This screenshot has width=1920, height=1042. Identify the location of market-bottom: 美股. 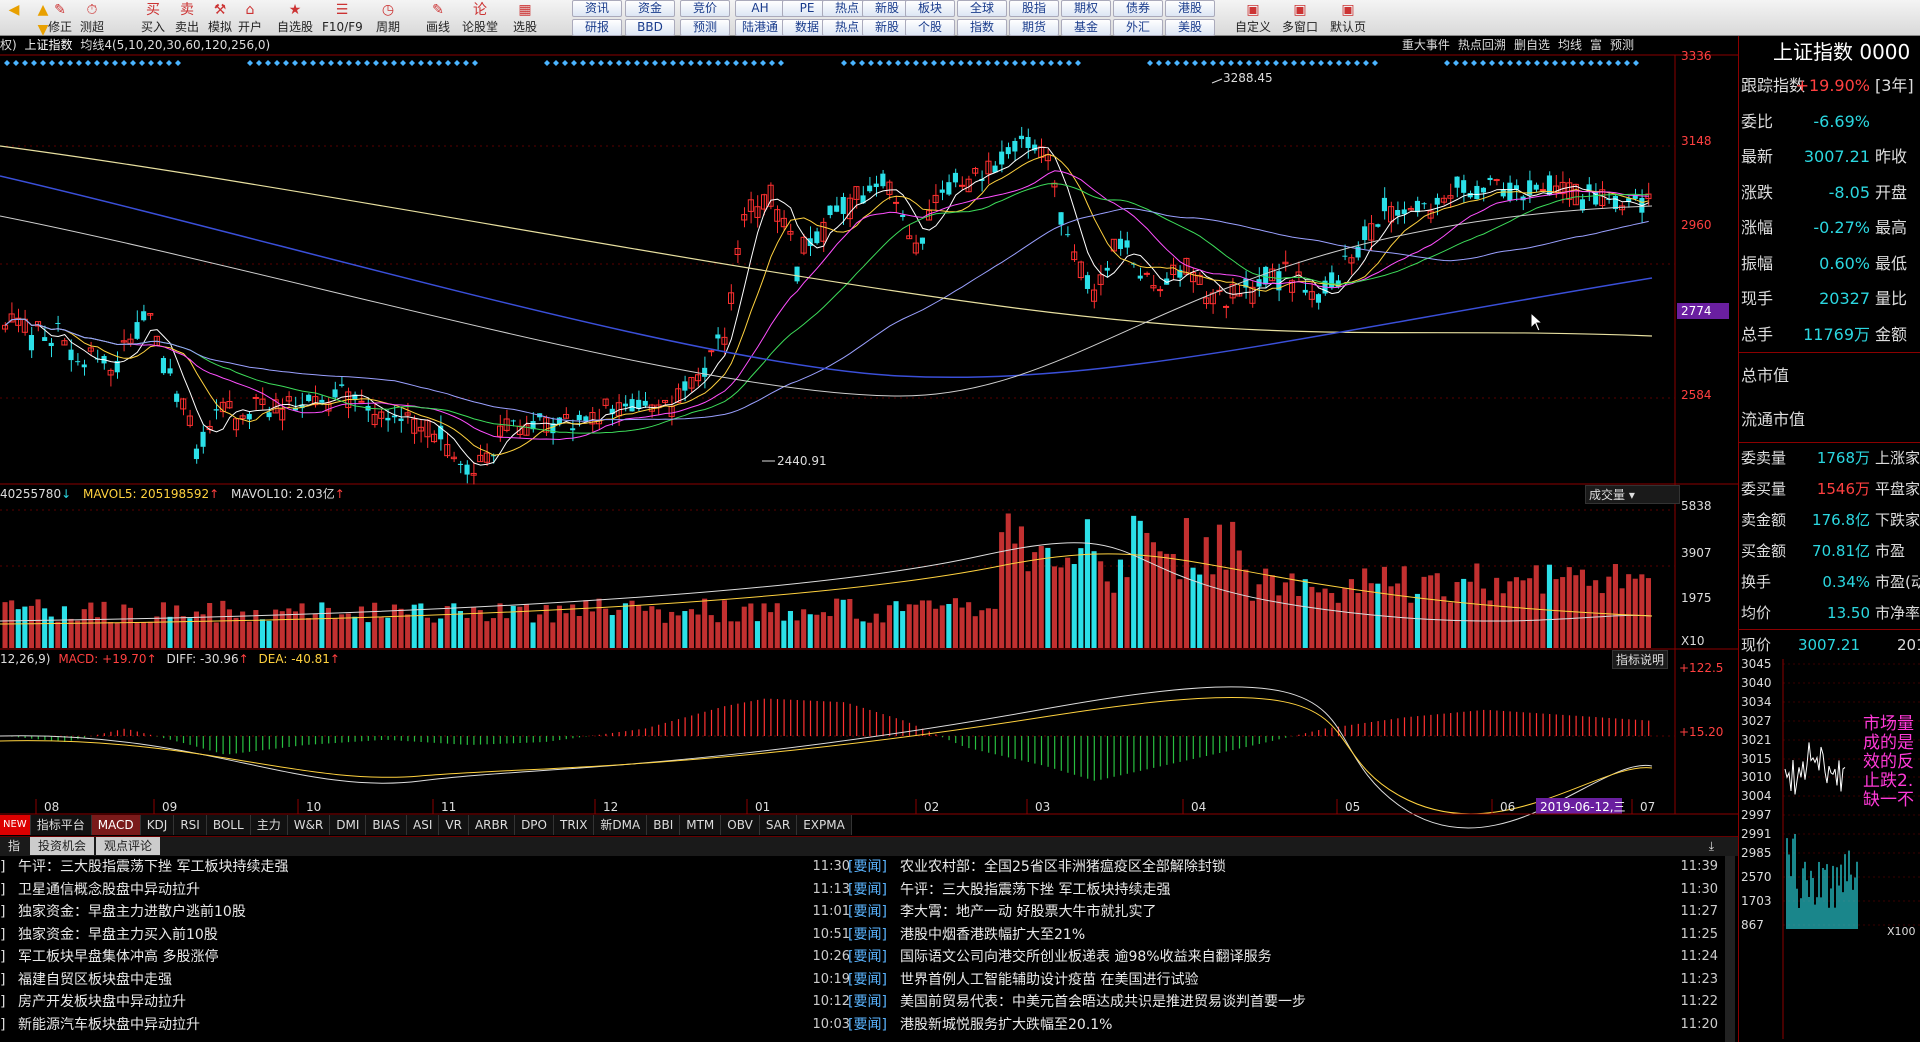
(1190, 27).